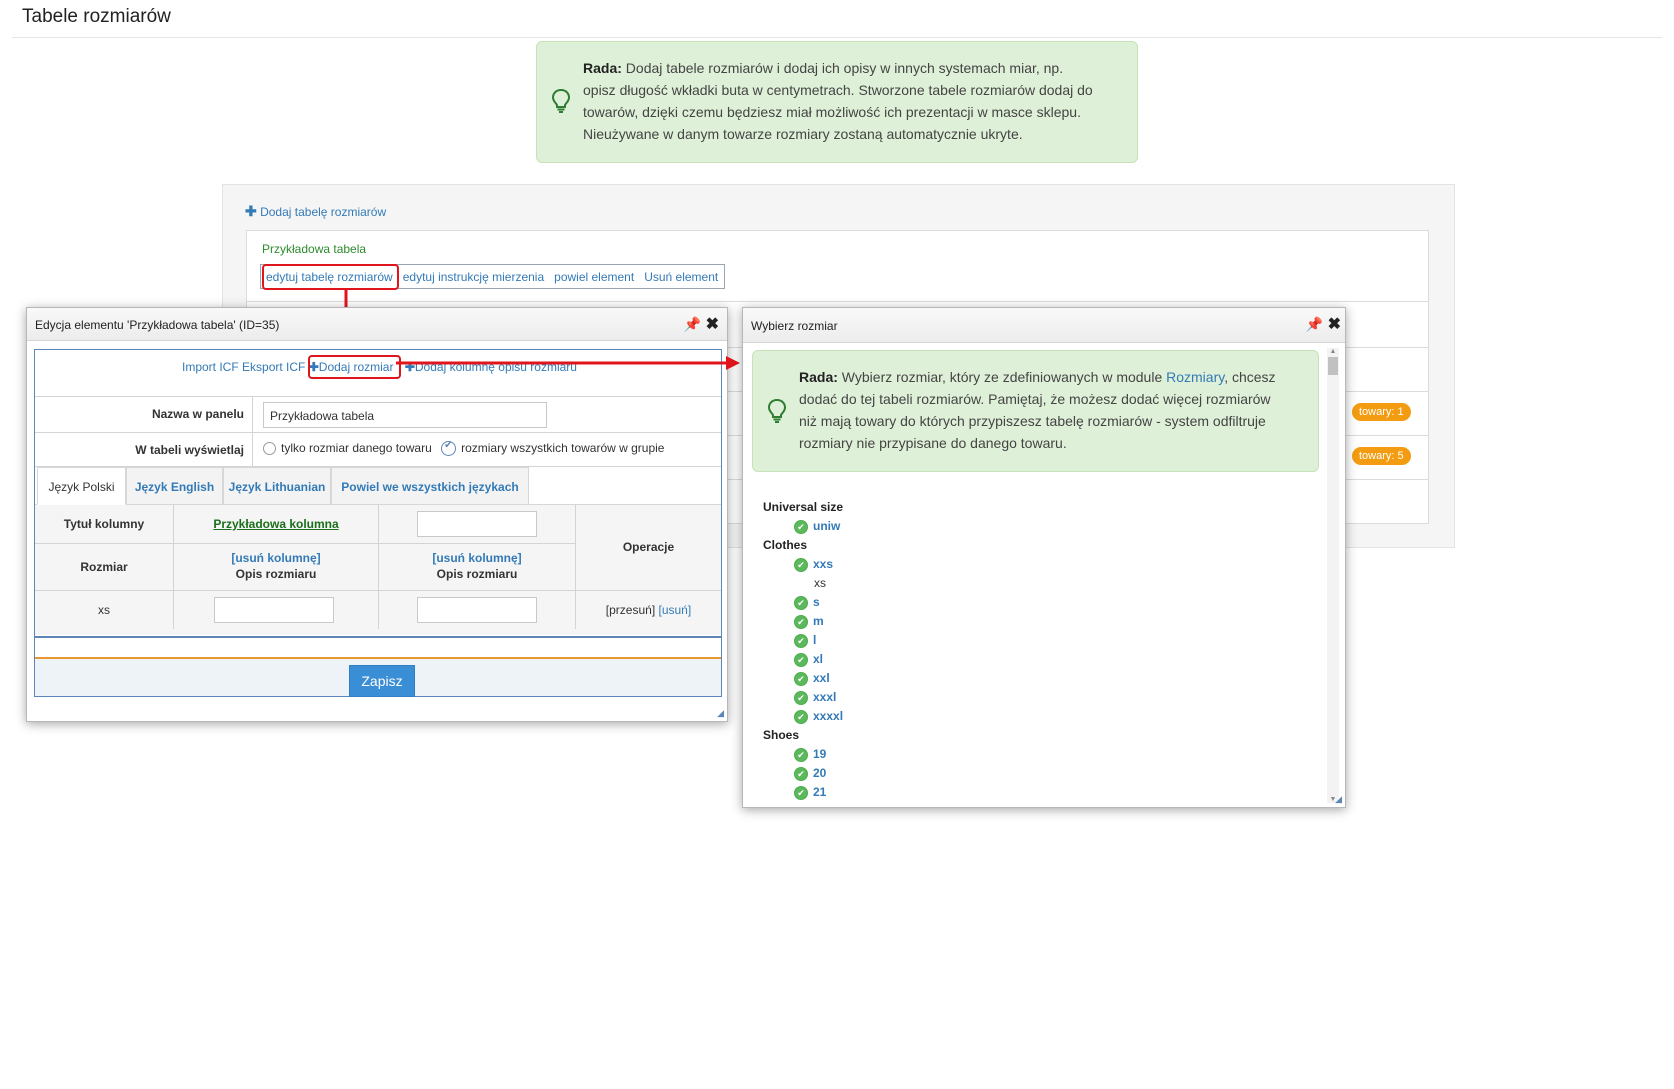  I want to click on category-clothes: Clothes, so click(785, 545).